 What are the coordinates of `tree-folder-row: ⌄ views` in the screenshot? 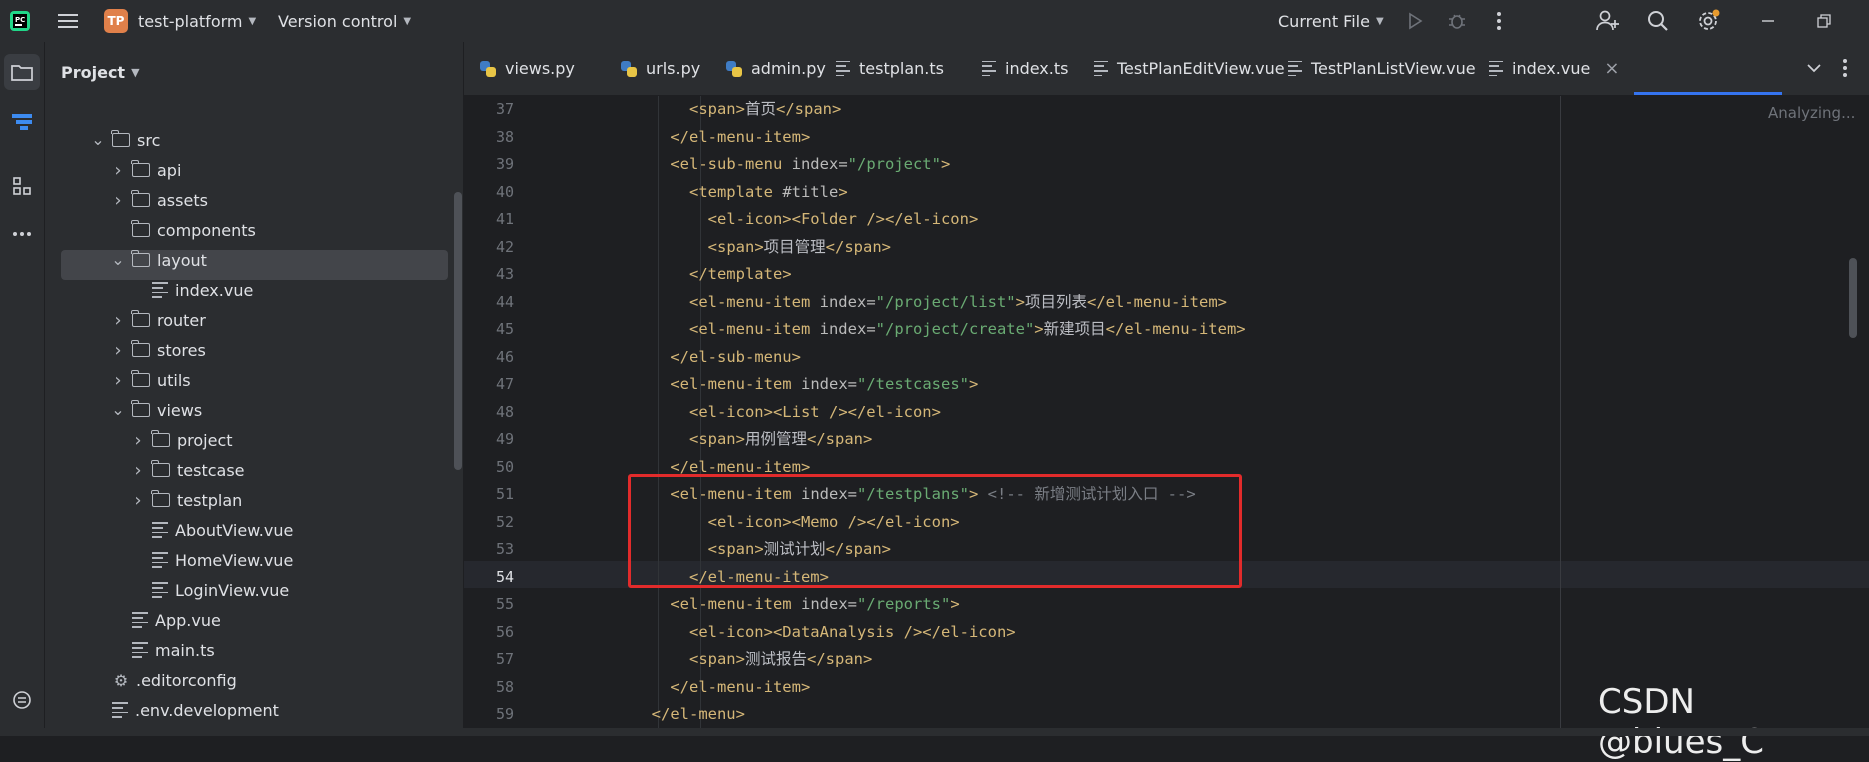 It's located at (156, 410).